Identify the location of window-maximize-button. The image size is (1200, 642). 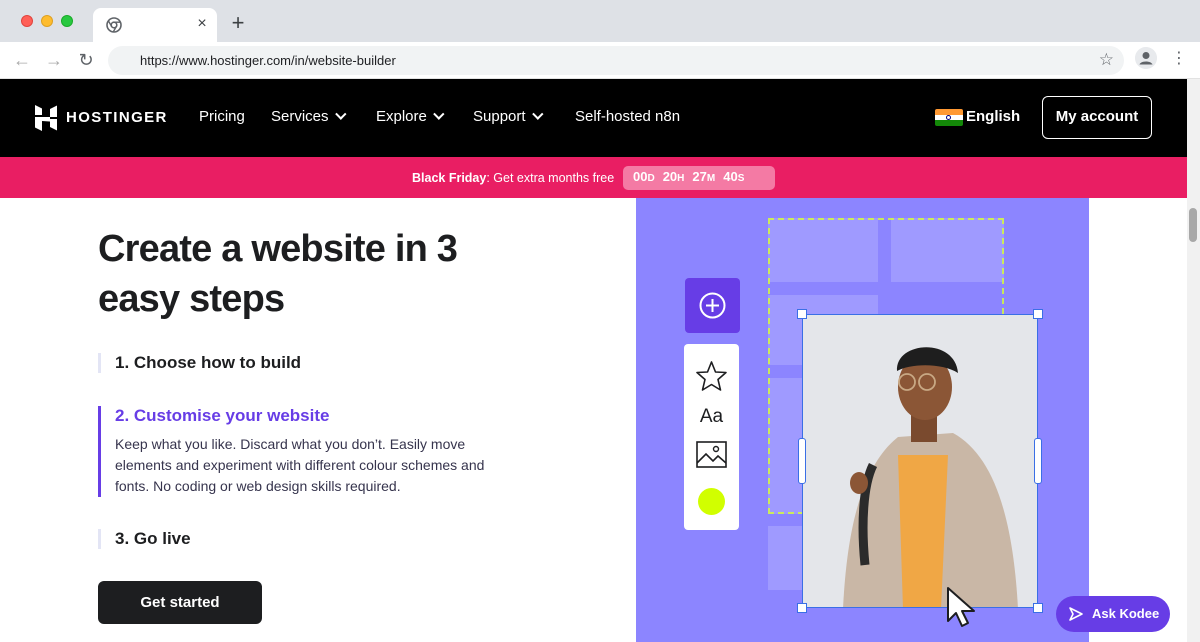
(67, 21).